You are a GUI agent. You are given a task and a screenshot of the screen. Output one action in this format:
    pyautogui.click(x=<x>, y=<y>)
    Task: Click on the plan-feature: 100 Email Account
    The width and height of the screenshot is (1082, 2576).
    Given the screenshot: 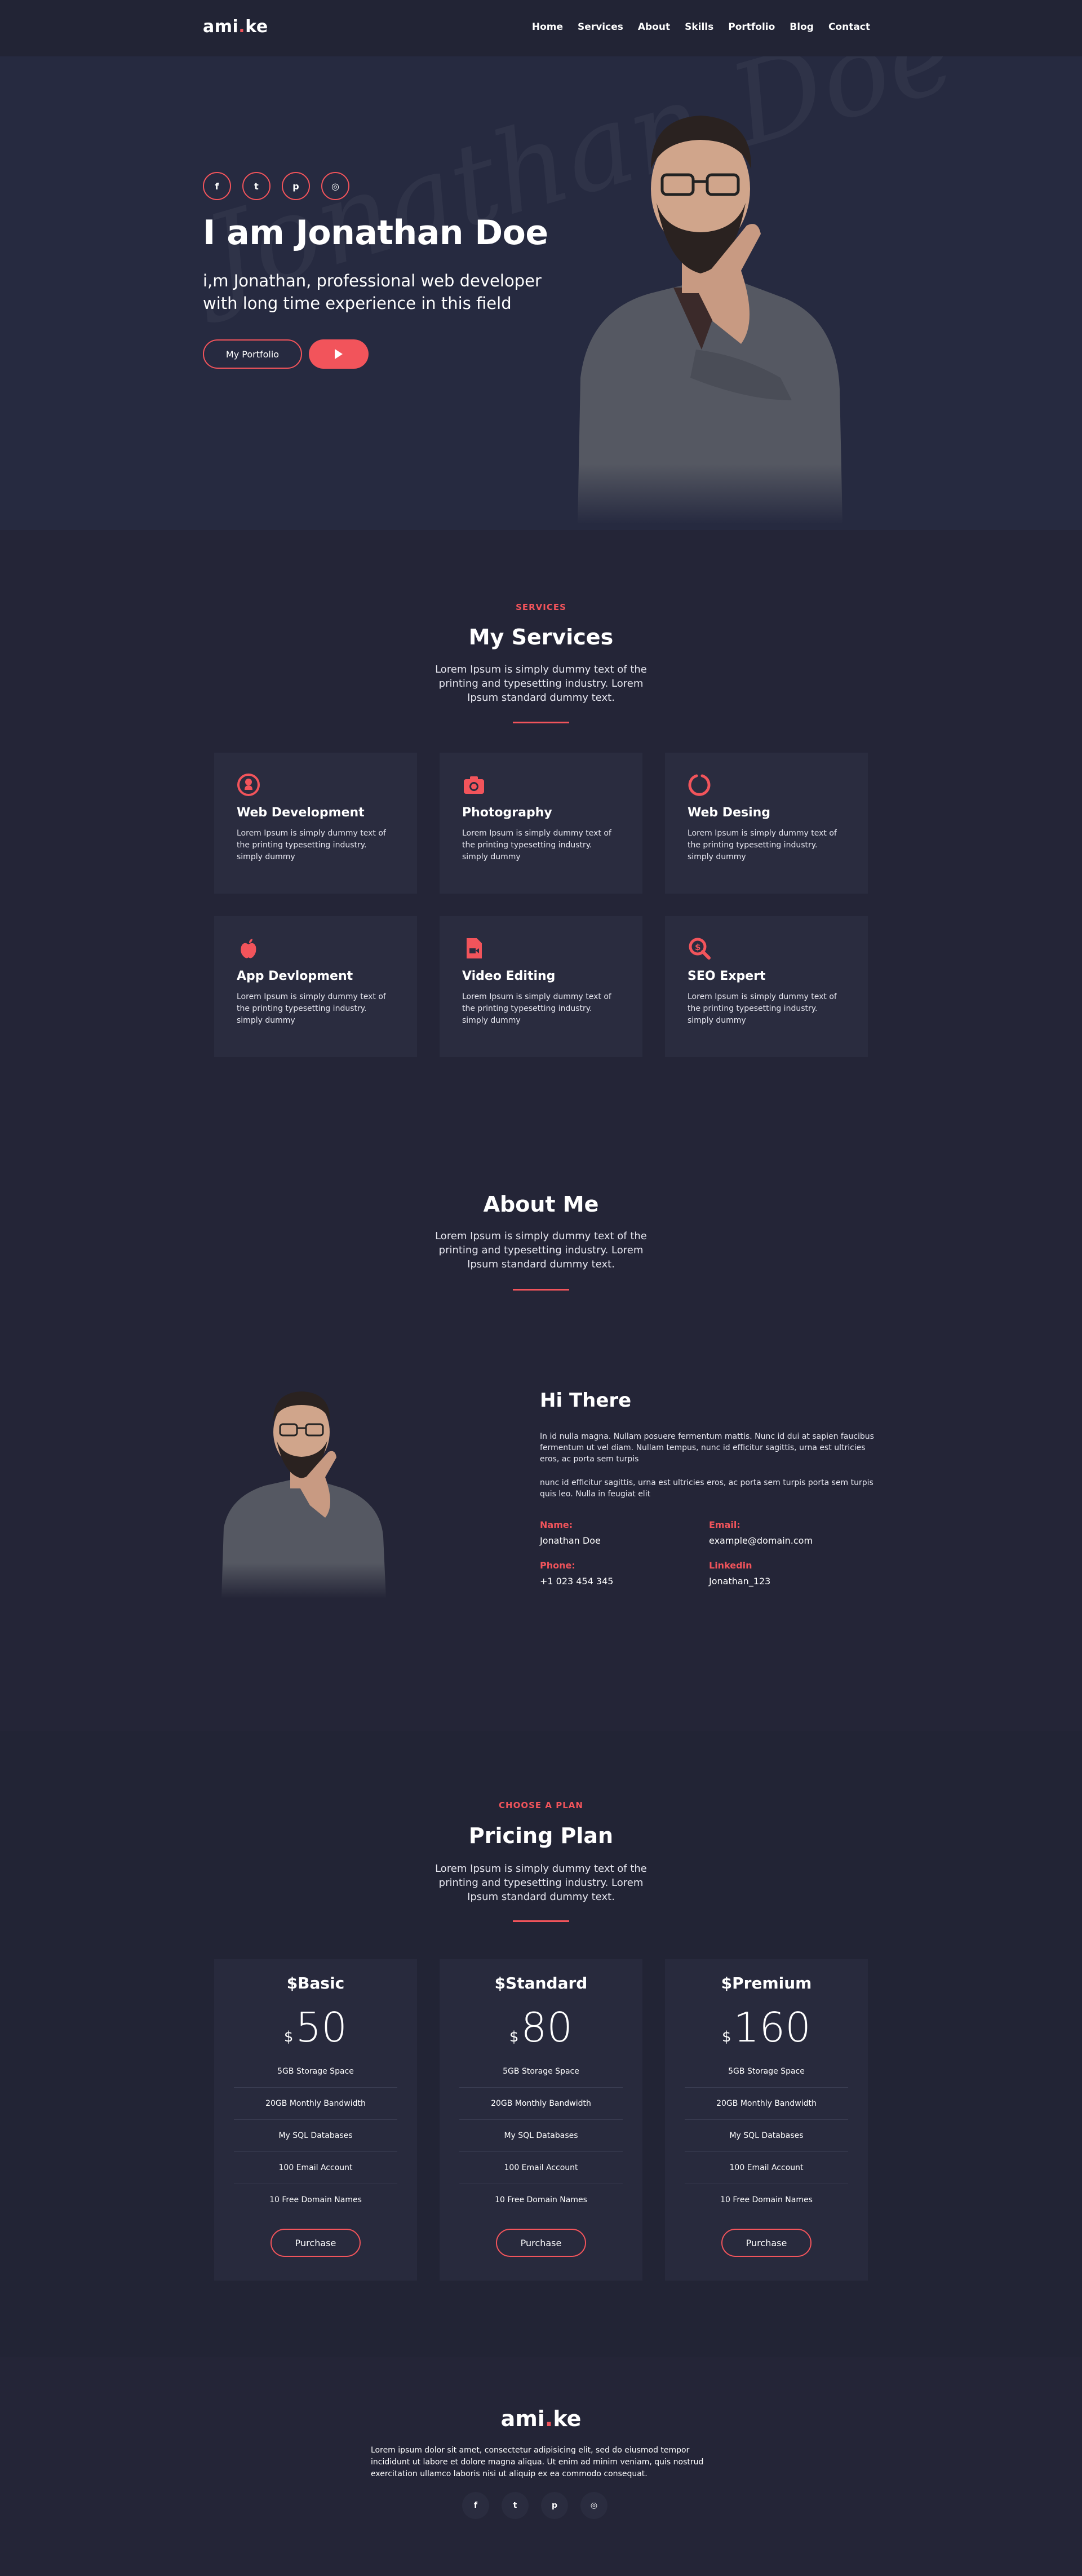 What is the action you would take?
    pyautogui.click(x=767, y=2168)
    